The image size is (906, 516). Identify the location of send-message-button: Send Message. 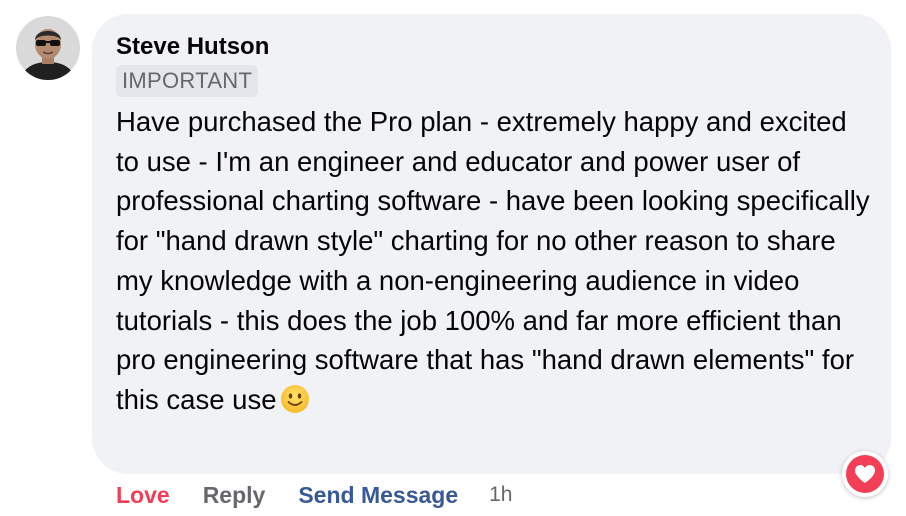
(378, 495).